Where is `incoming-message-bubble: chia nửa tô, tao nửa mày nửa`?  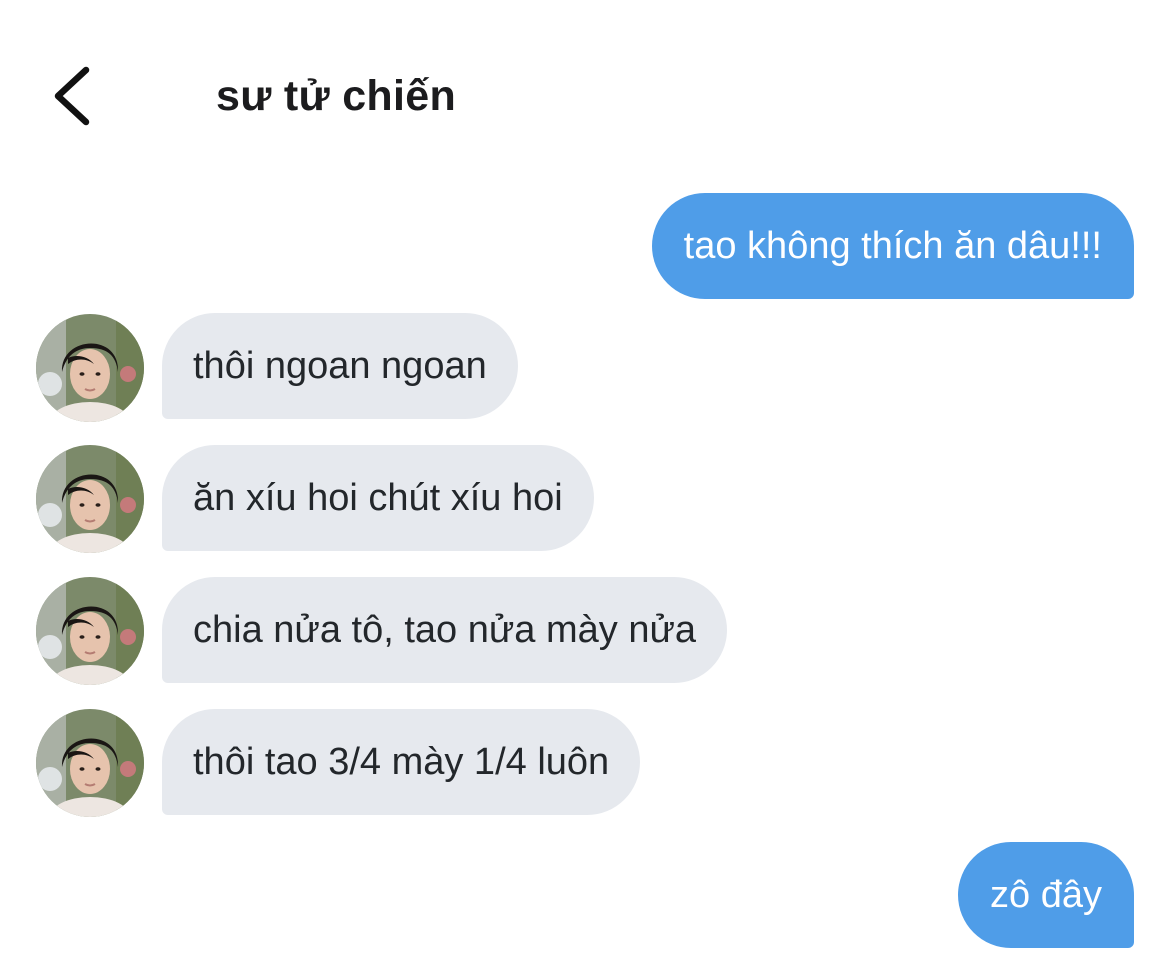
incoming-message-bubble: chia nửa tô, tao nửa mày nửa is located at coordinates (445, 630).